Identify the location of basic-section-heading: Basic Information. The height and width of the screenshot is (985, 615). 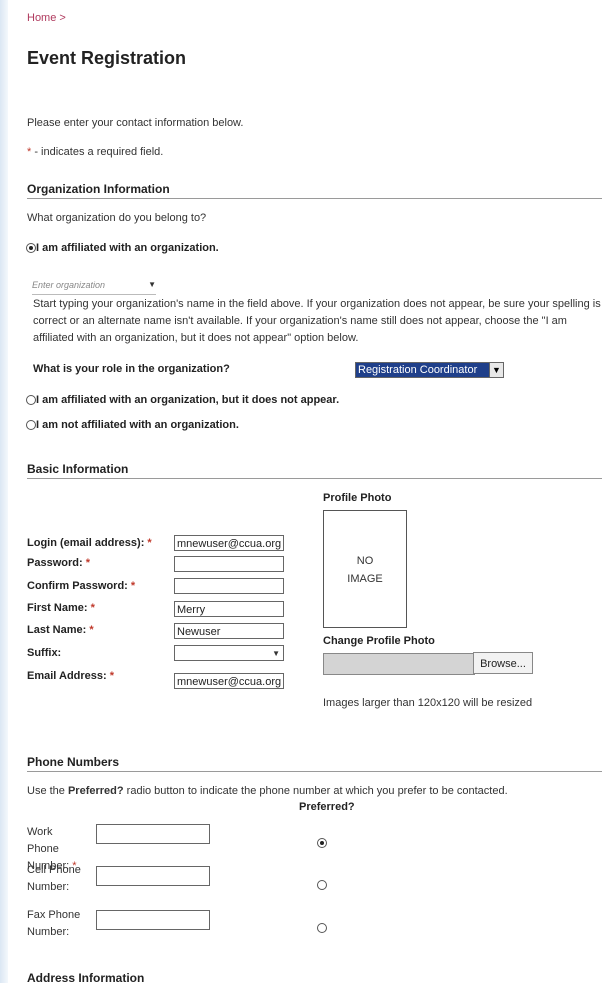
(314, 470).